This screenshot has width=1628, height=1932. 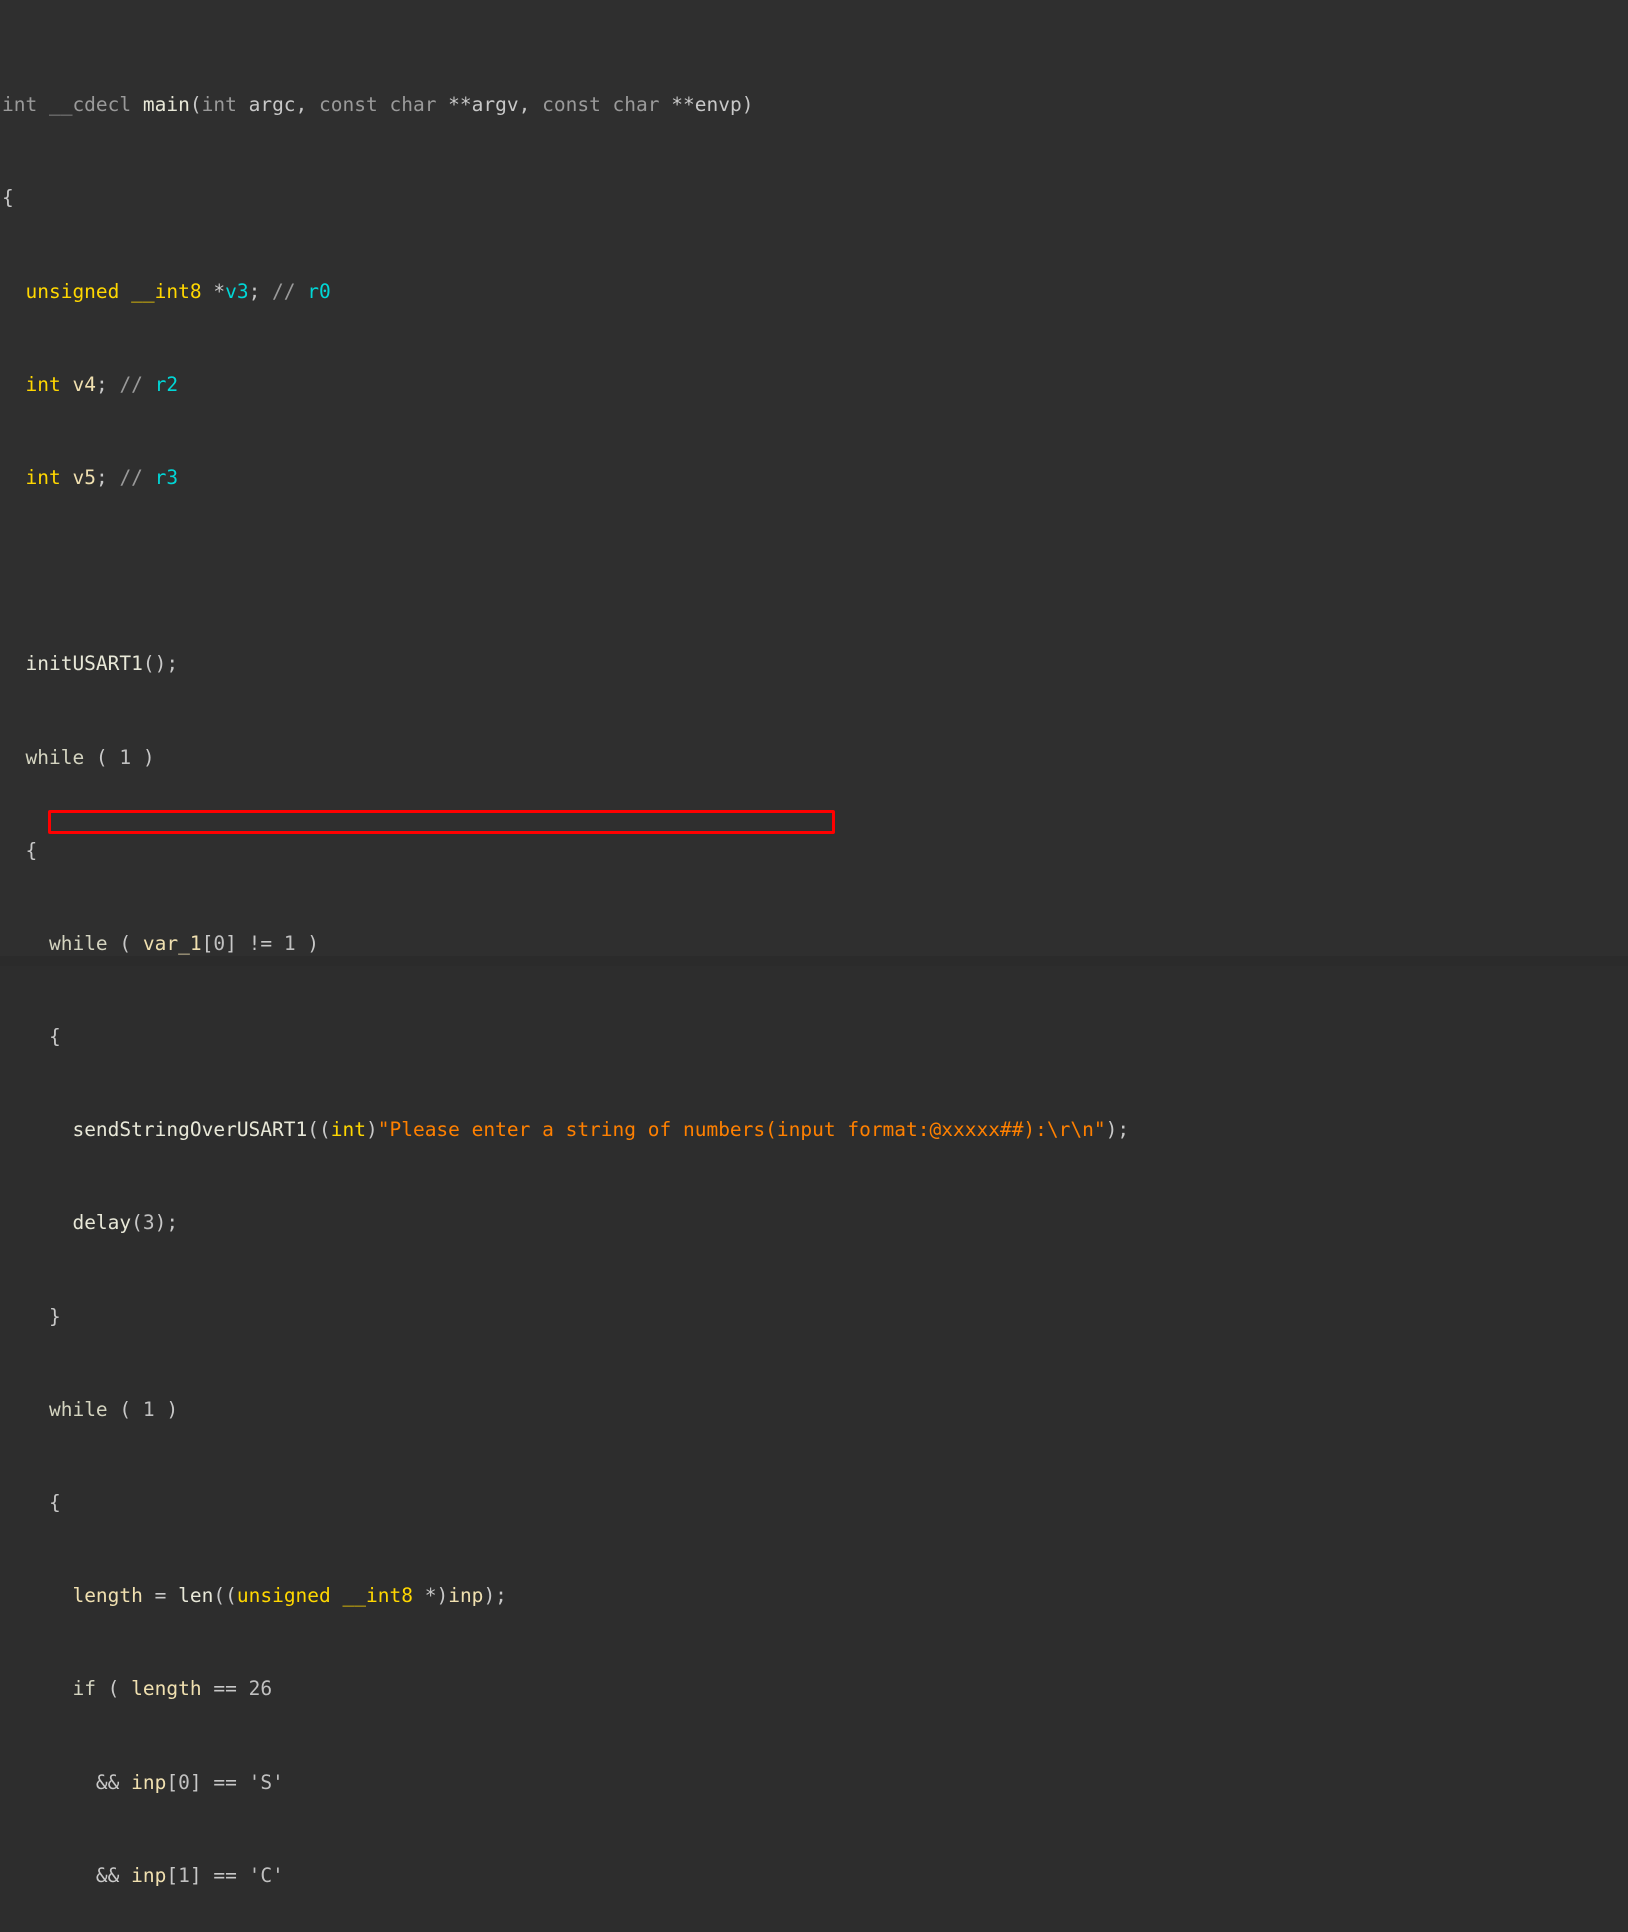 What do you see at coordinates (289, 1596) in the screenshot?
I see `code-line-text: length = len((unsigned __int8 *)inp);` at bounding box center [289, 1596].